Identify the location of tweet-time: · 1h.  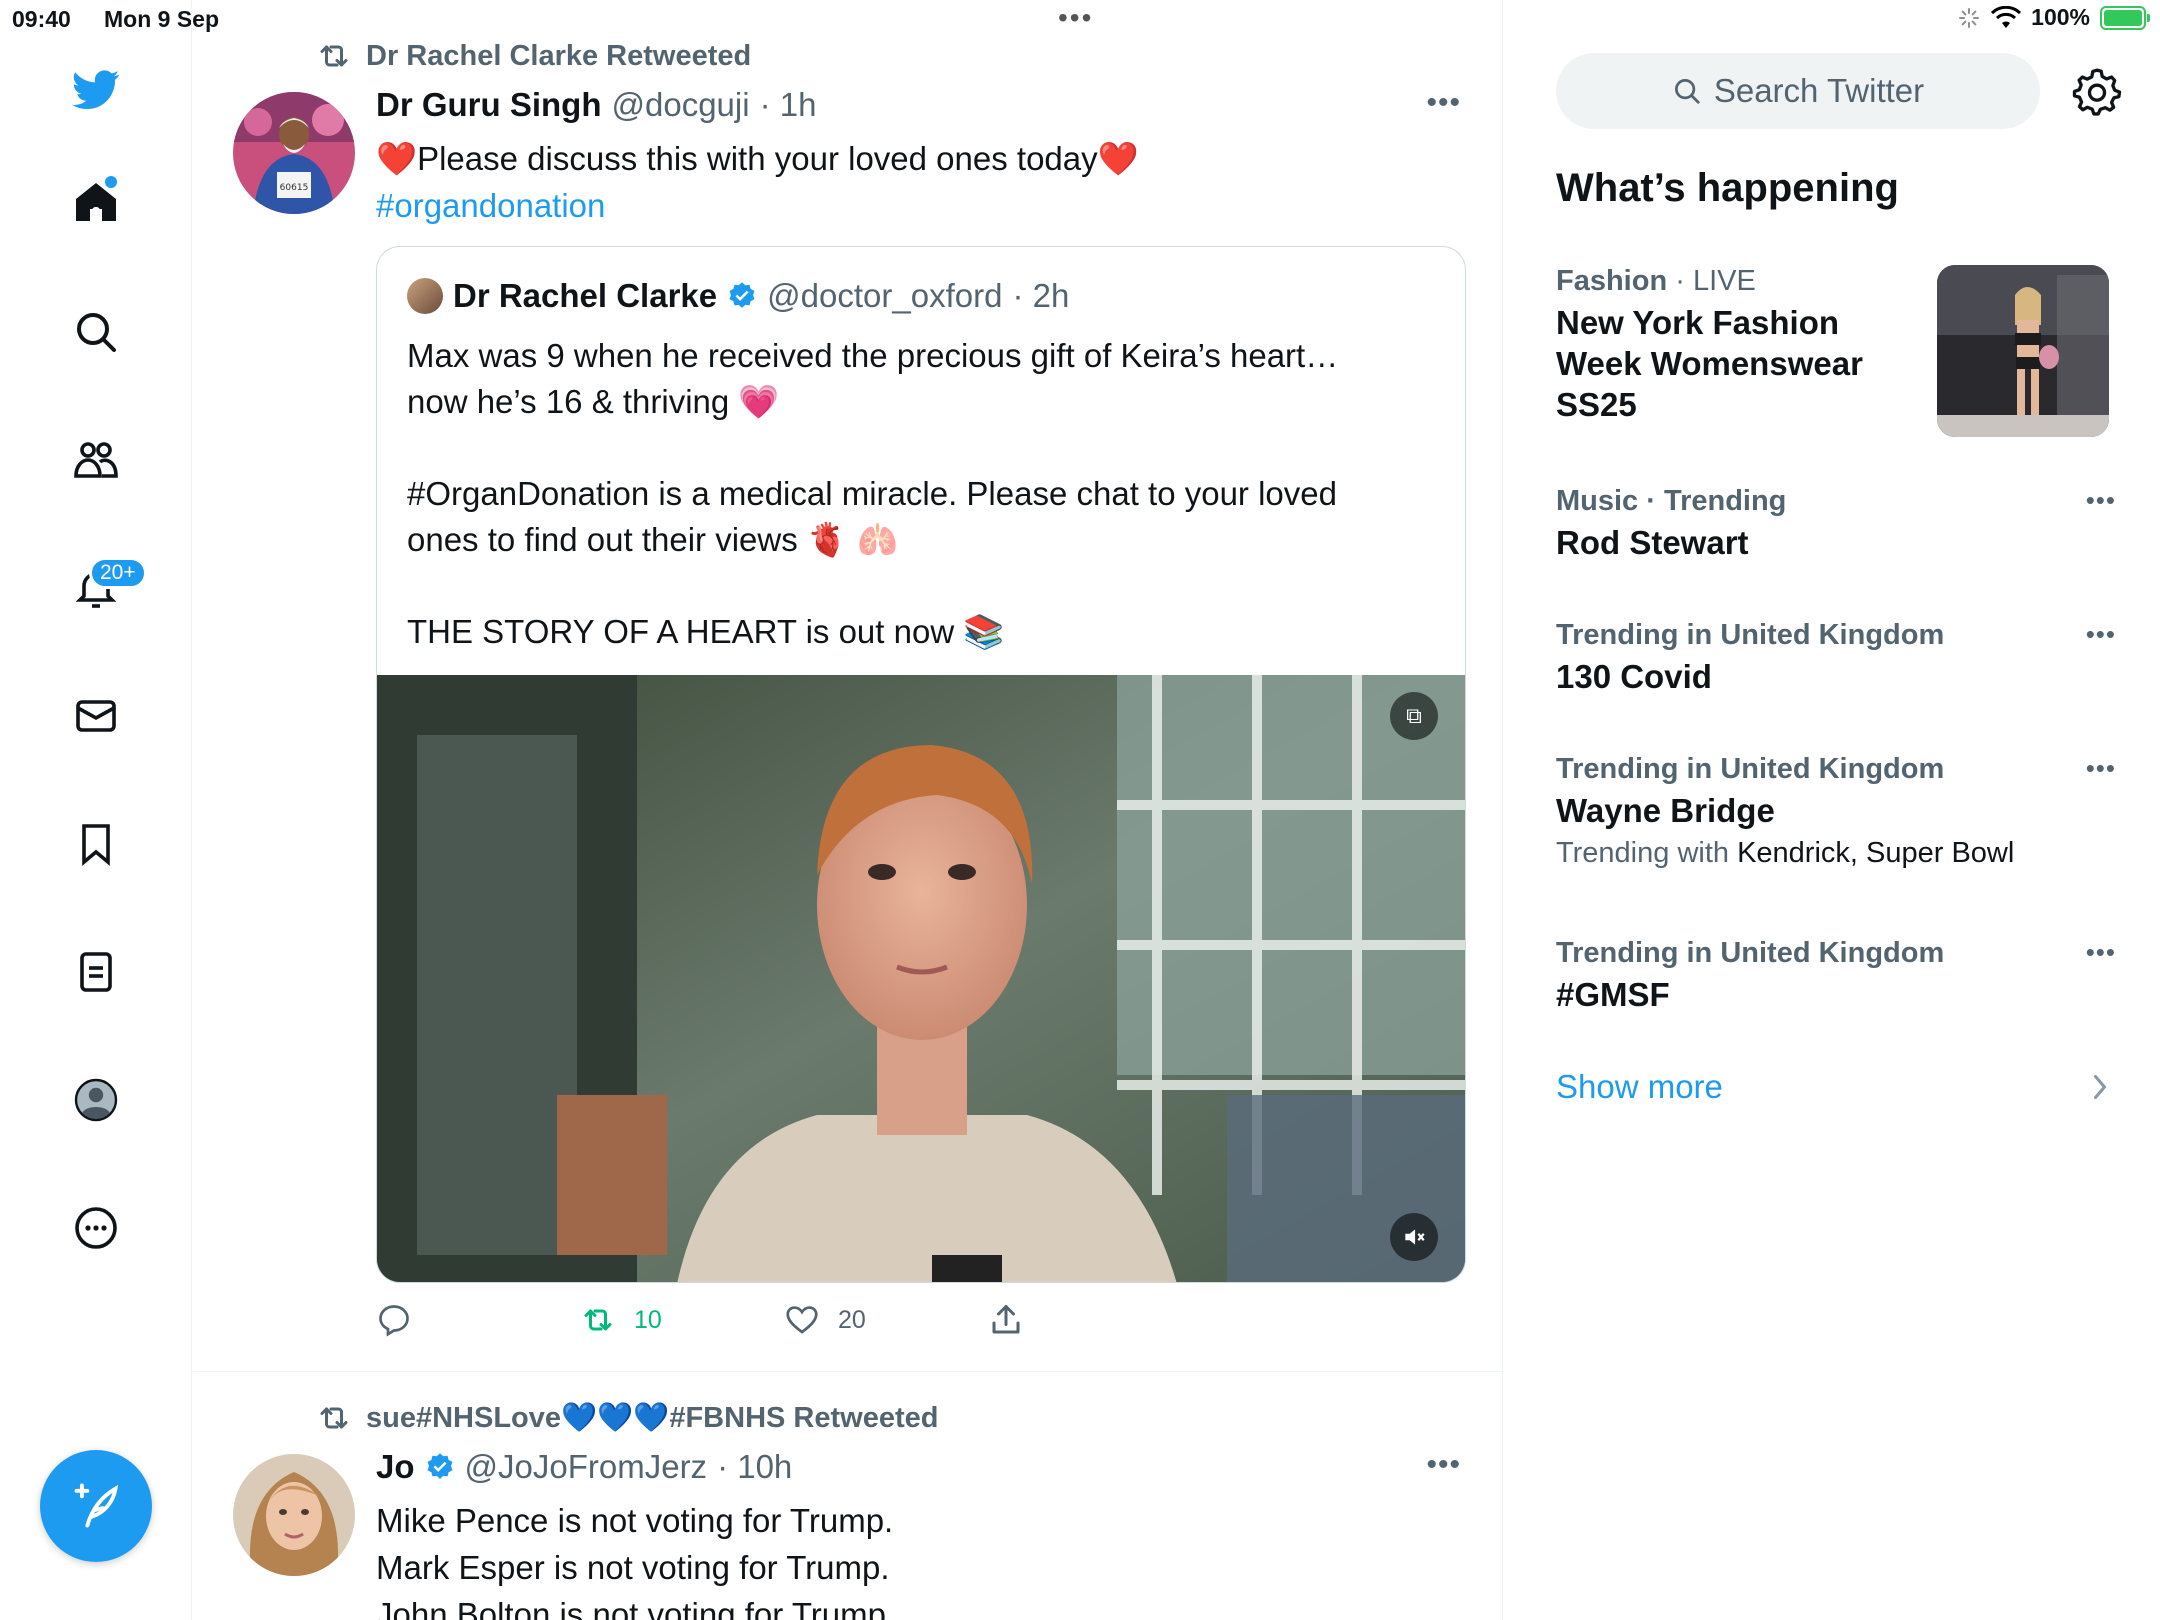
(788, 105).